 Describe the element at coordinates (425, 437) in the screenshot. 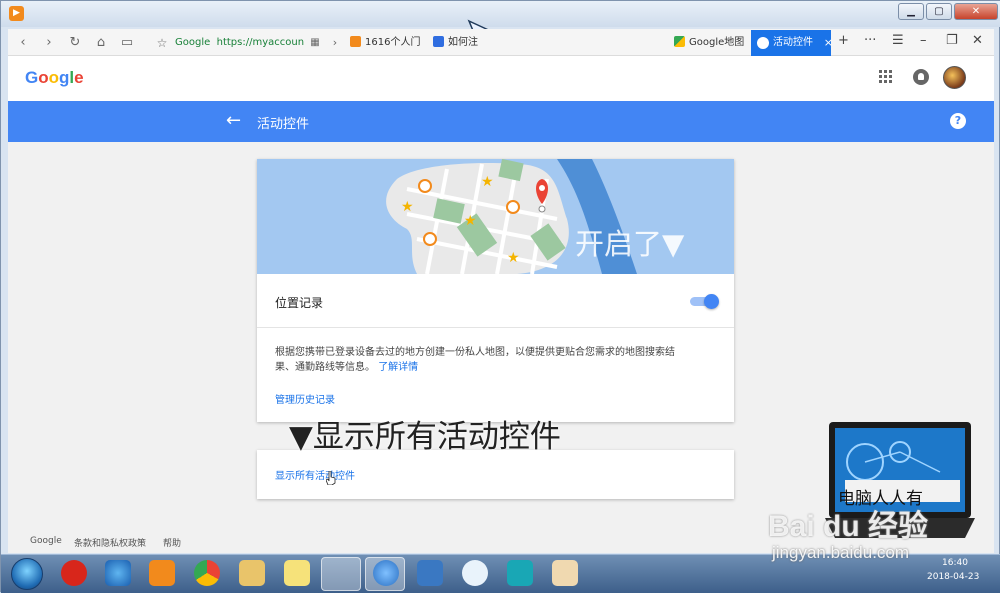

I see `overlay-caption-show-all: ▼显示所有活动控件` at that location.